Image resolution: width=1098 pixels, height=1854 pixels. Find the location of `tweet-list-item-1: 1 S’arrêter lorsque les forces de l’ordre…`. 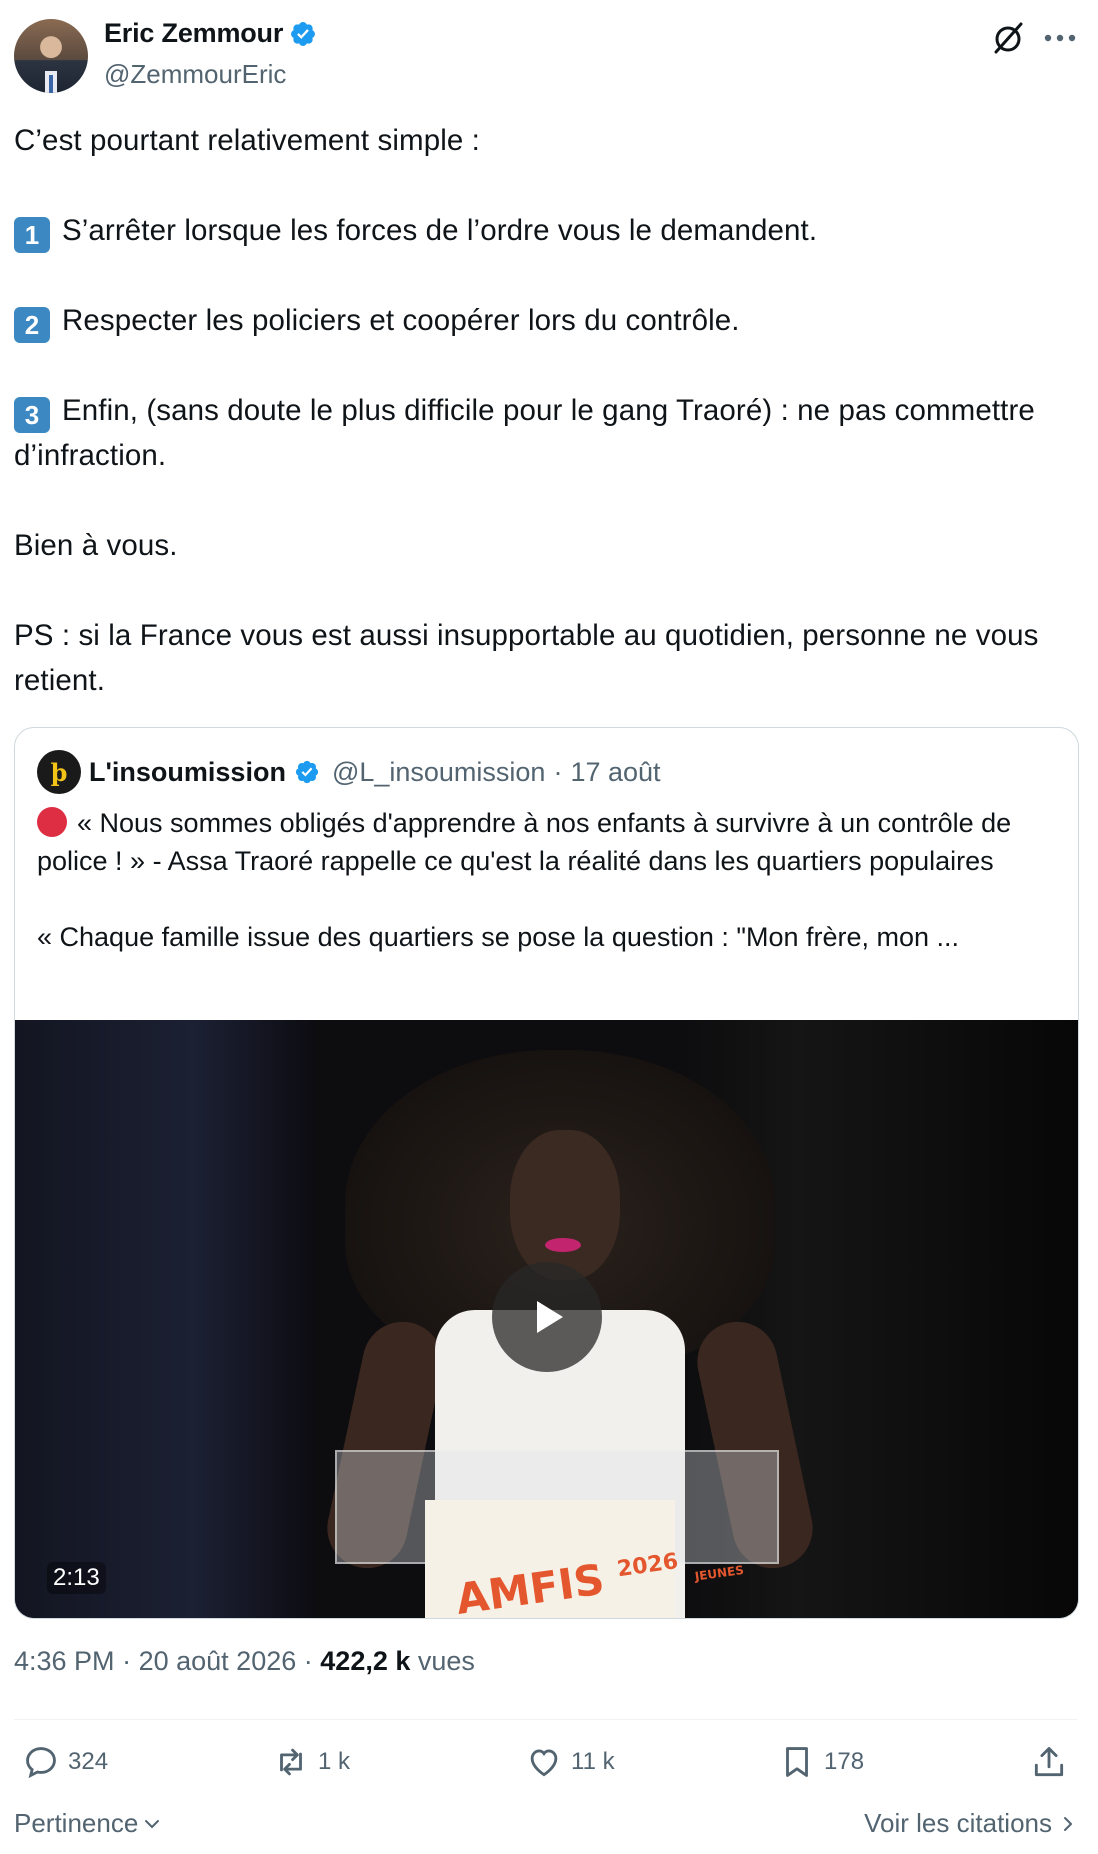

tweet-list-item-1: 1 S’arrêter lorsque les forces de l’ordre… is located at coordinates (544, 230).